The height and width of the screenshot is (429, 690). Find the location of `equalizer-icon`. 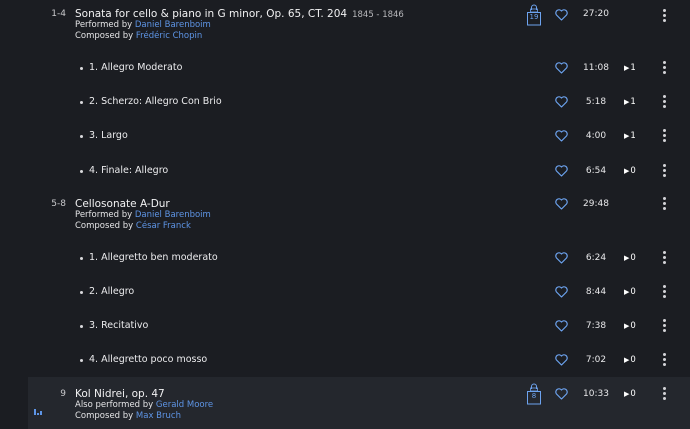

equalizer-icon is located at coordinates (38, 407).